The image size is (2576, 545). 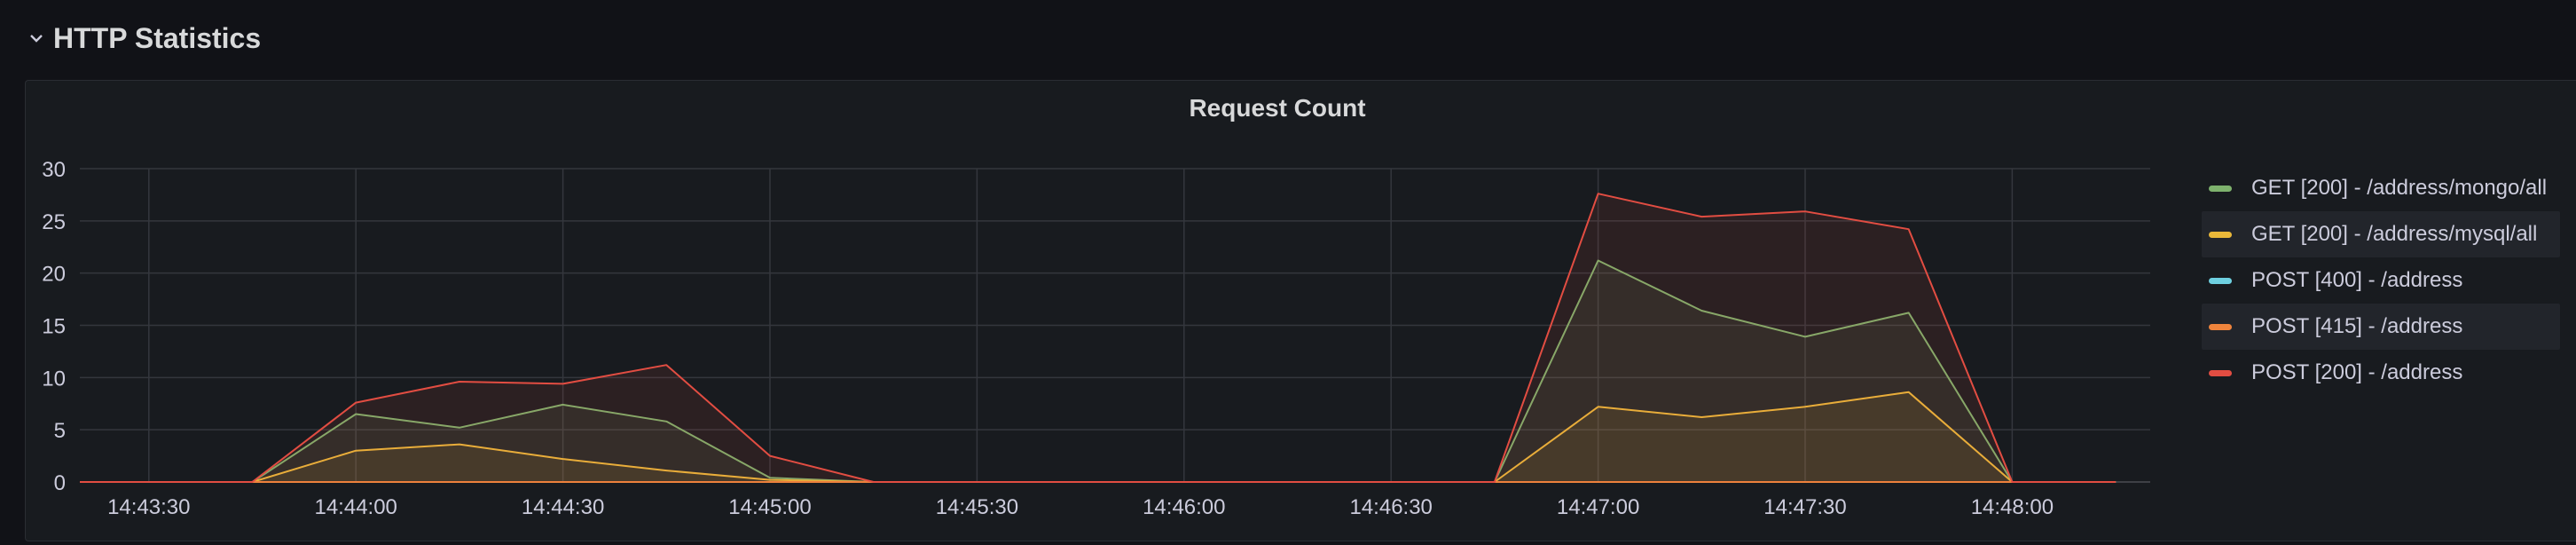 I want to click on legend-item: POST [415] - /address, so click(x=2381, y=327).